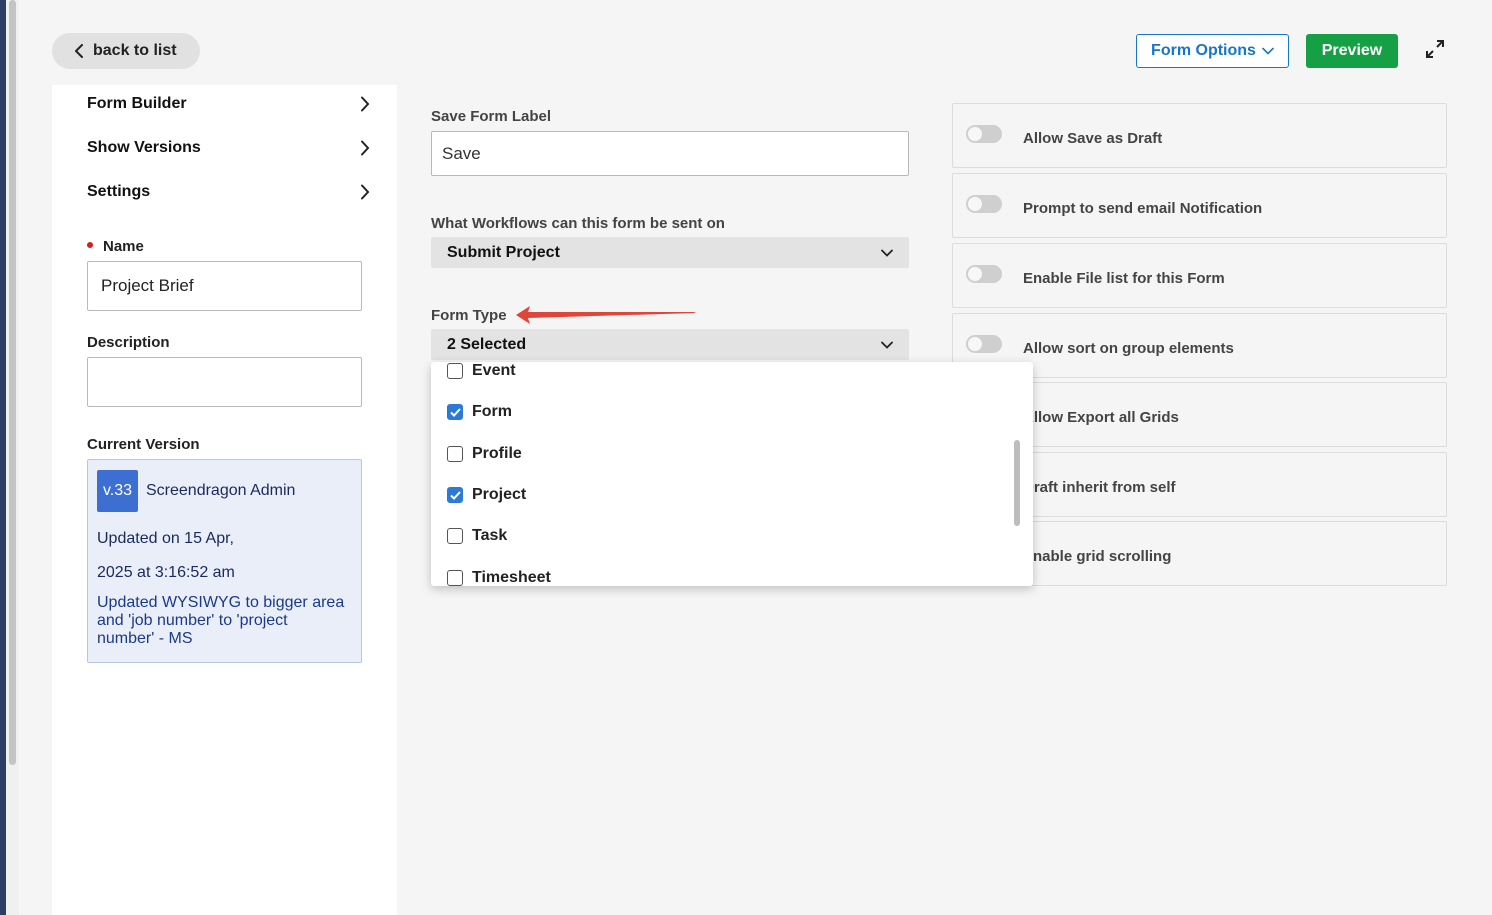  What do you see at coordinates (481, 372) in the screenshot?
I see `option-event: Event` at bounding box center [481, 372].